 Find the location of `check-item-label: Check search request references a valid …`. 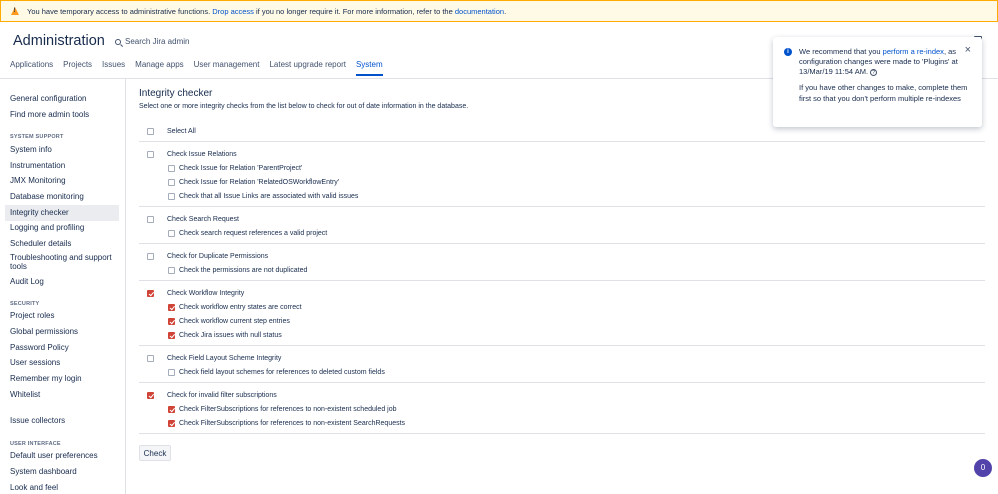

check-item-label: Check search request references a valid … is located at coordinates (253, 233).